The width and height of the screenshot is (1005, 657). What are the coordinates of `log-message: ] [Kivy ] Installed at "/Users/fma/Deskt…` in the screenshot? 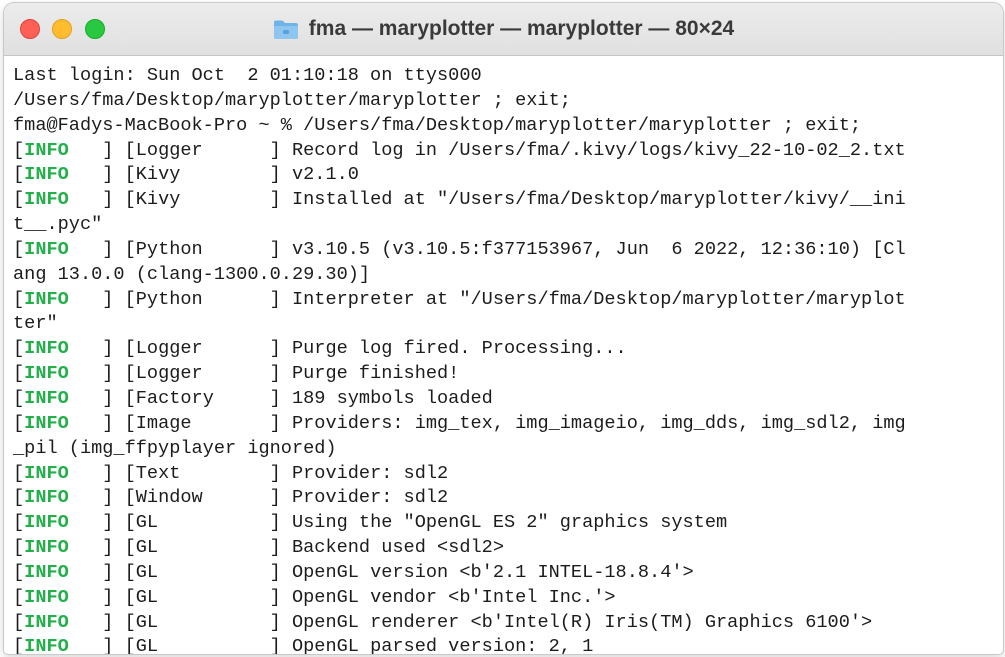 It's located at (487, 200).